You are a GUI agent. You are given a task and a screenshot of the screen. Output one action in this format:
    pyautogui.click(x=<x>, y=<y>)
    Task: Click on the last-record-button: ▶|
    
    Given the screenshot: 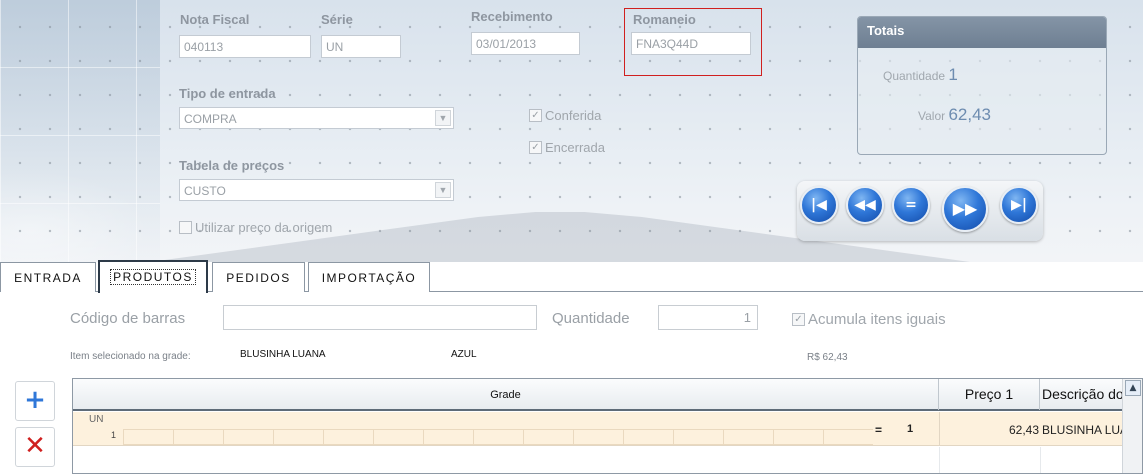 What is the action you would take?
    pyautogui.click(x=1019, y=205)
    